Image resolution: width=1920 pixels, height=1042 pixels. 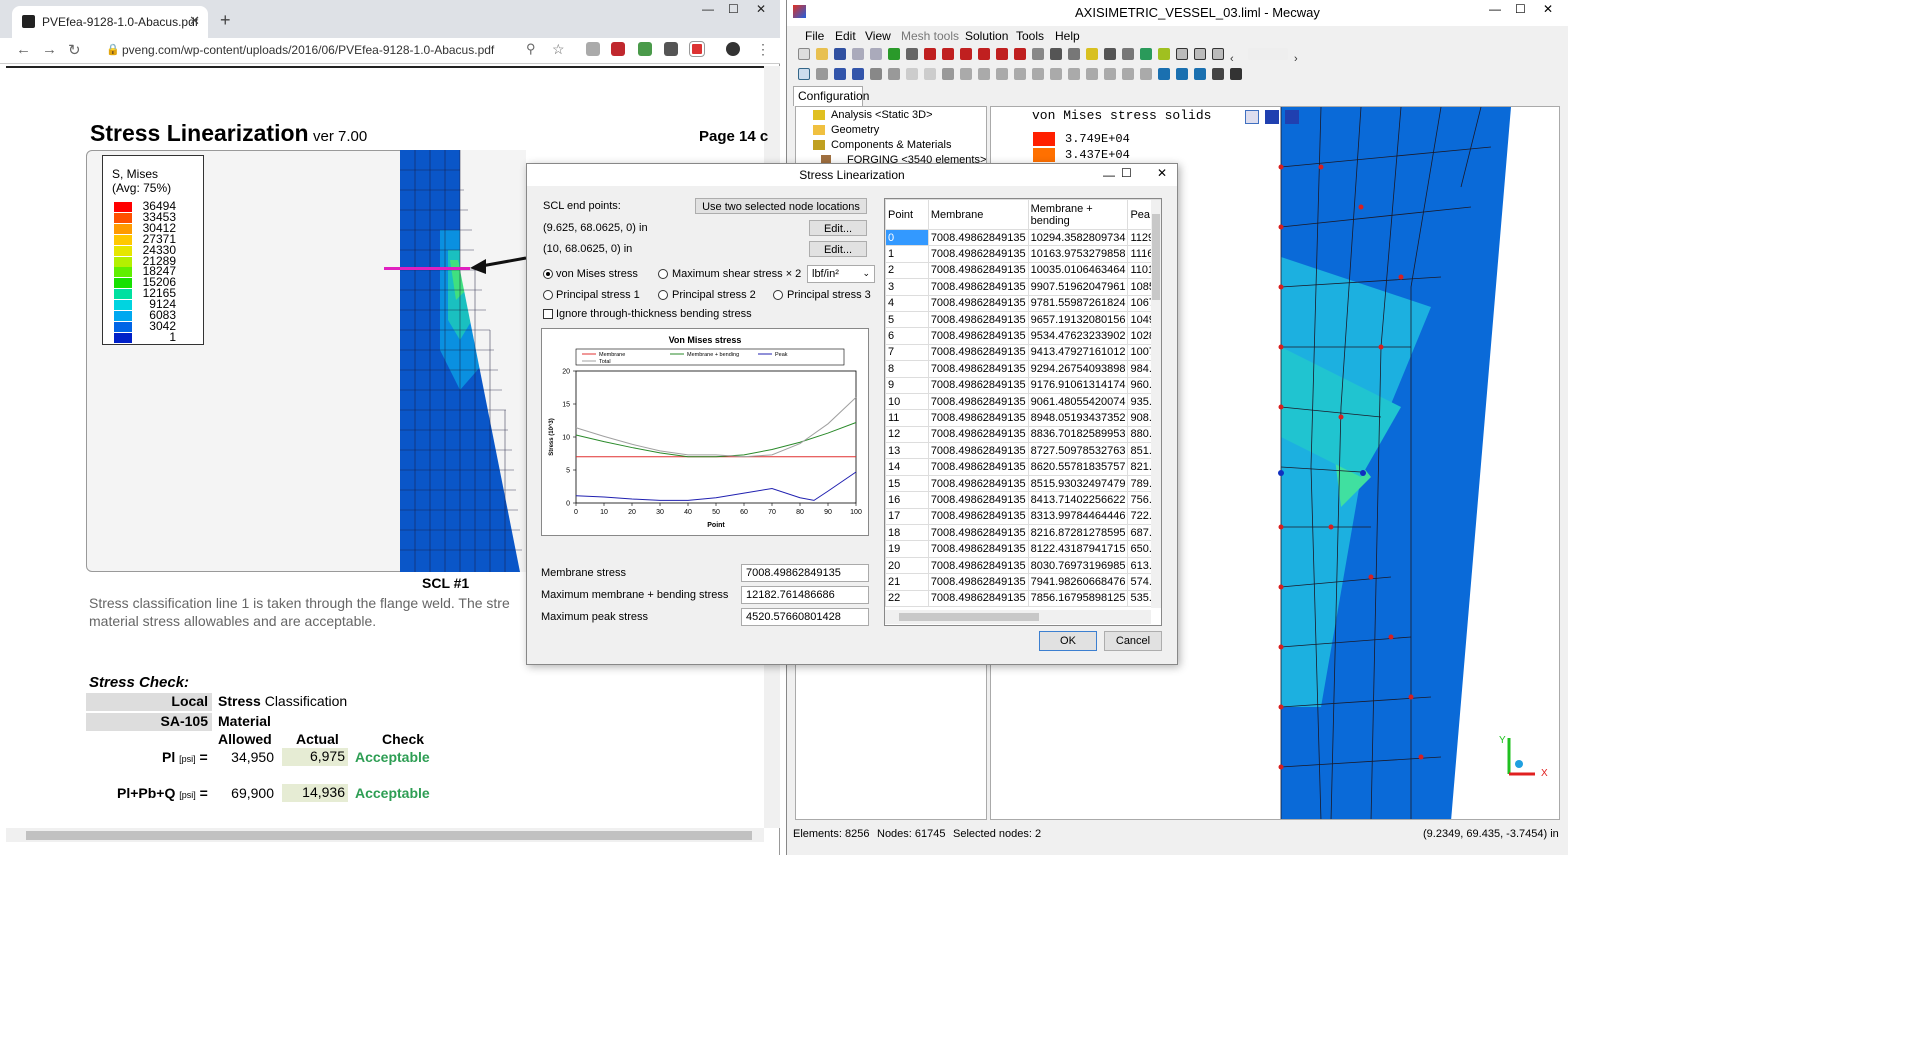 I want to click on surface-3-icon, so click(x=1200, y=74).